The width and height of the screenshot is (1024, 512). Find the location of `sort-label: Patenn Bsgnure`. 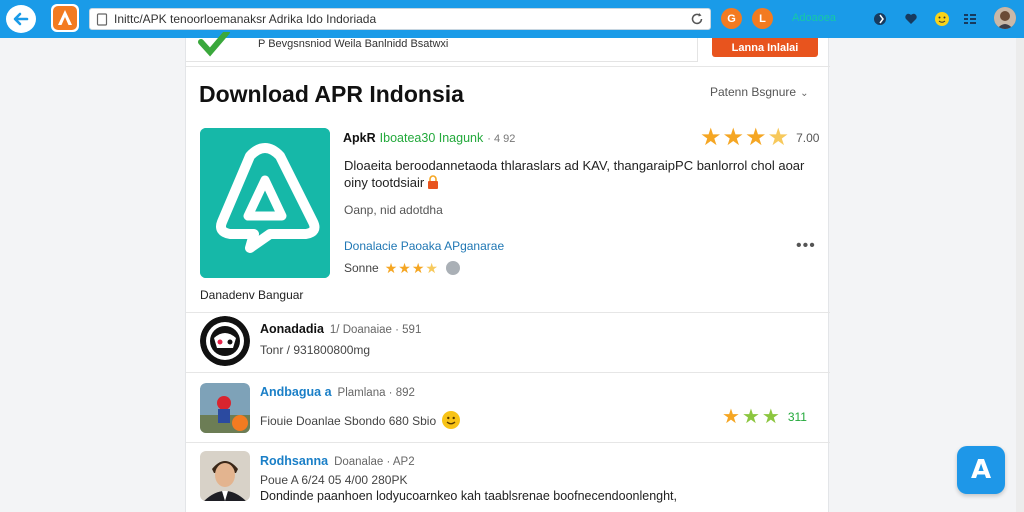

sort-label: Patenn Bsgnure is located at coordinates (753, 92).